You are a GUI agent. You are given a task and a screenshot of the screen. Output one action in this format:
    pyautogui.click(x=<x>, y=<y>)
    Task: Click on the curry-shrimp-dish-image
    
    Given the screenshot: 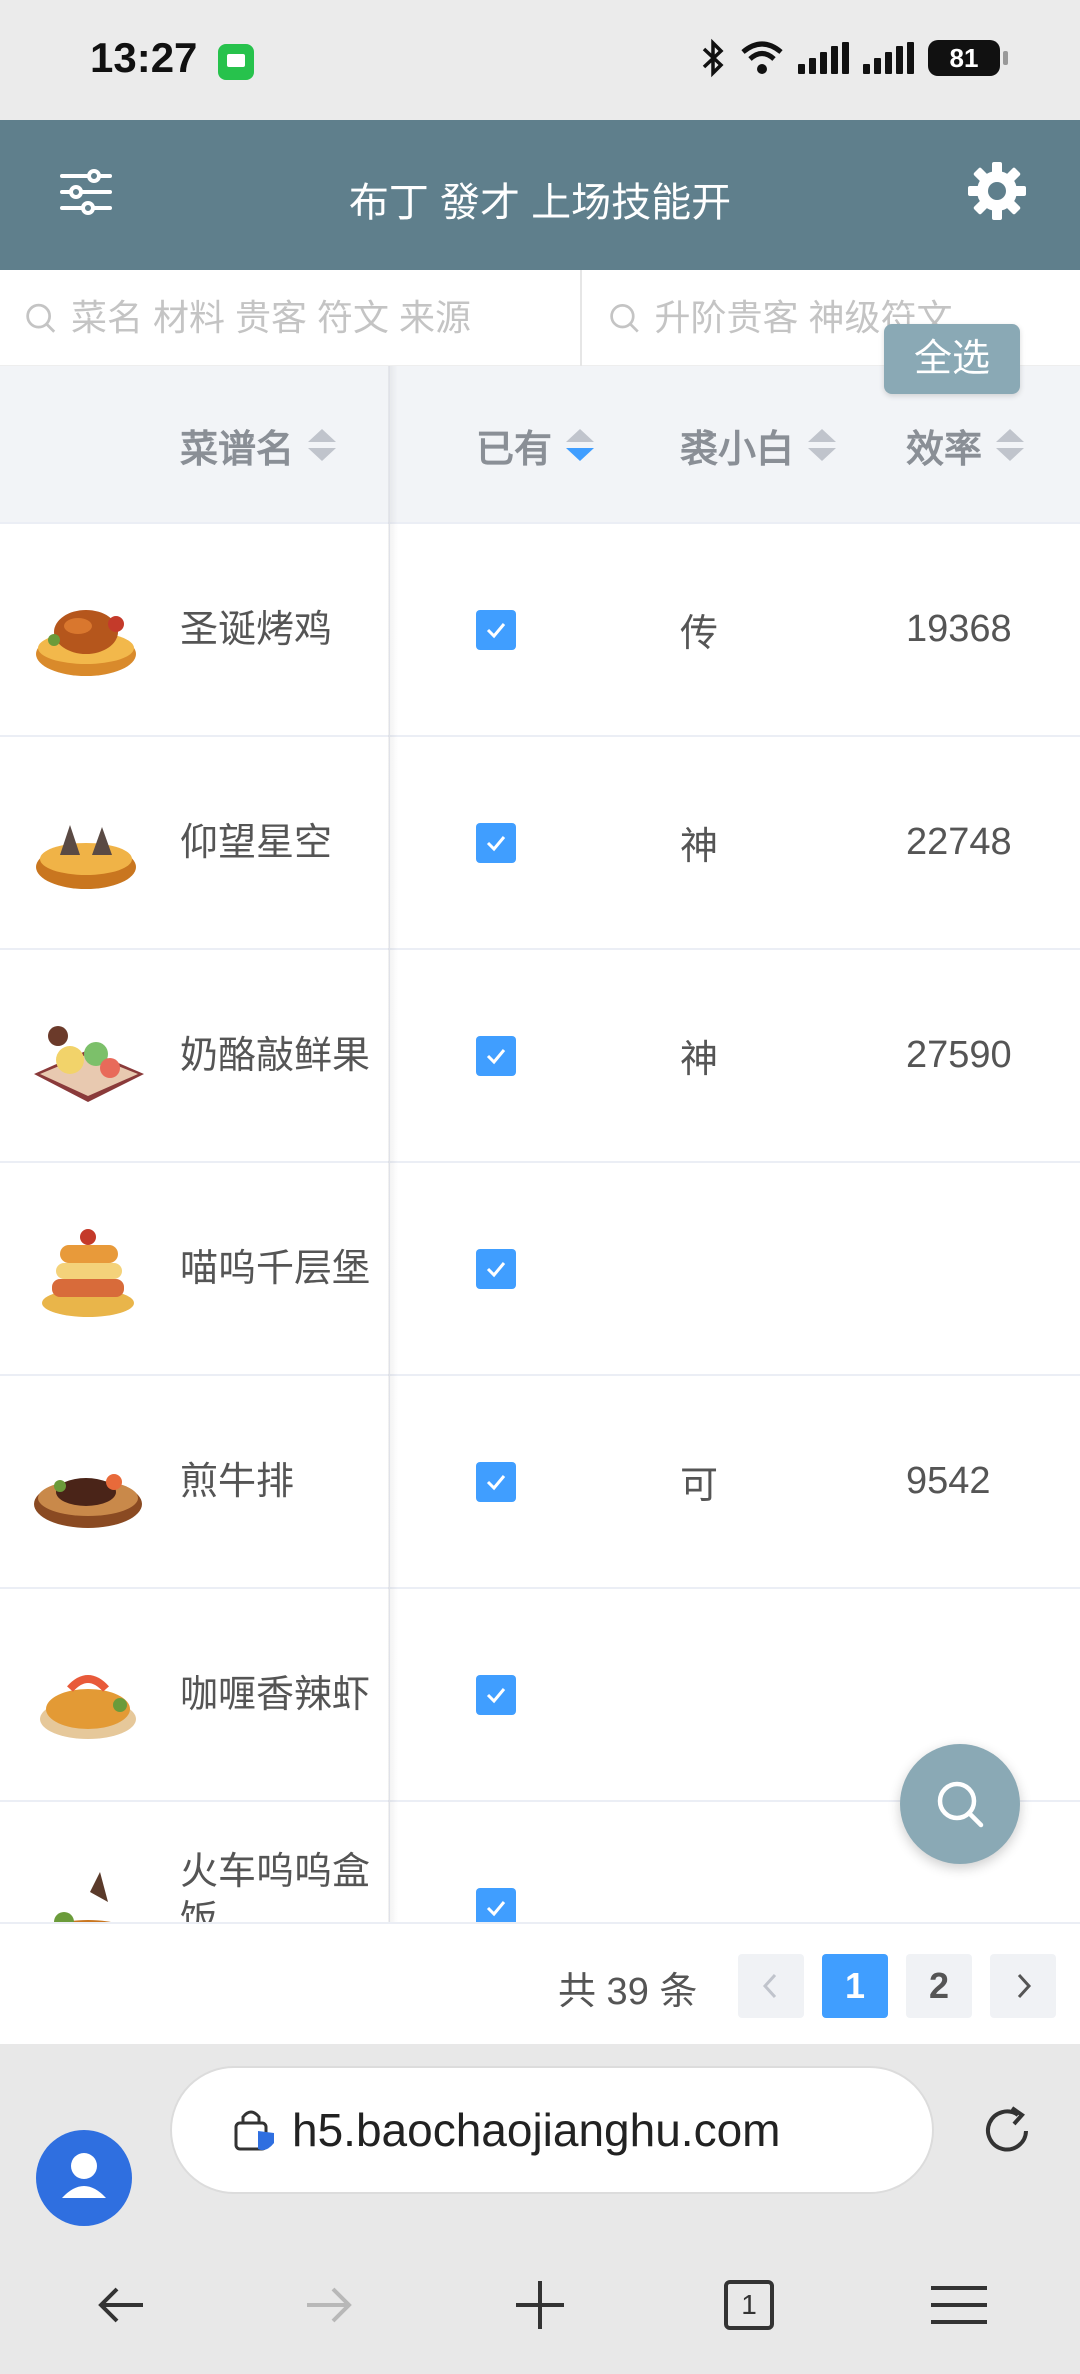 What is the action you would take?
    pyautogui.click(x=88, y=1707)
    